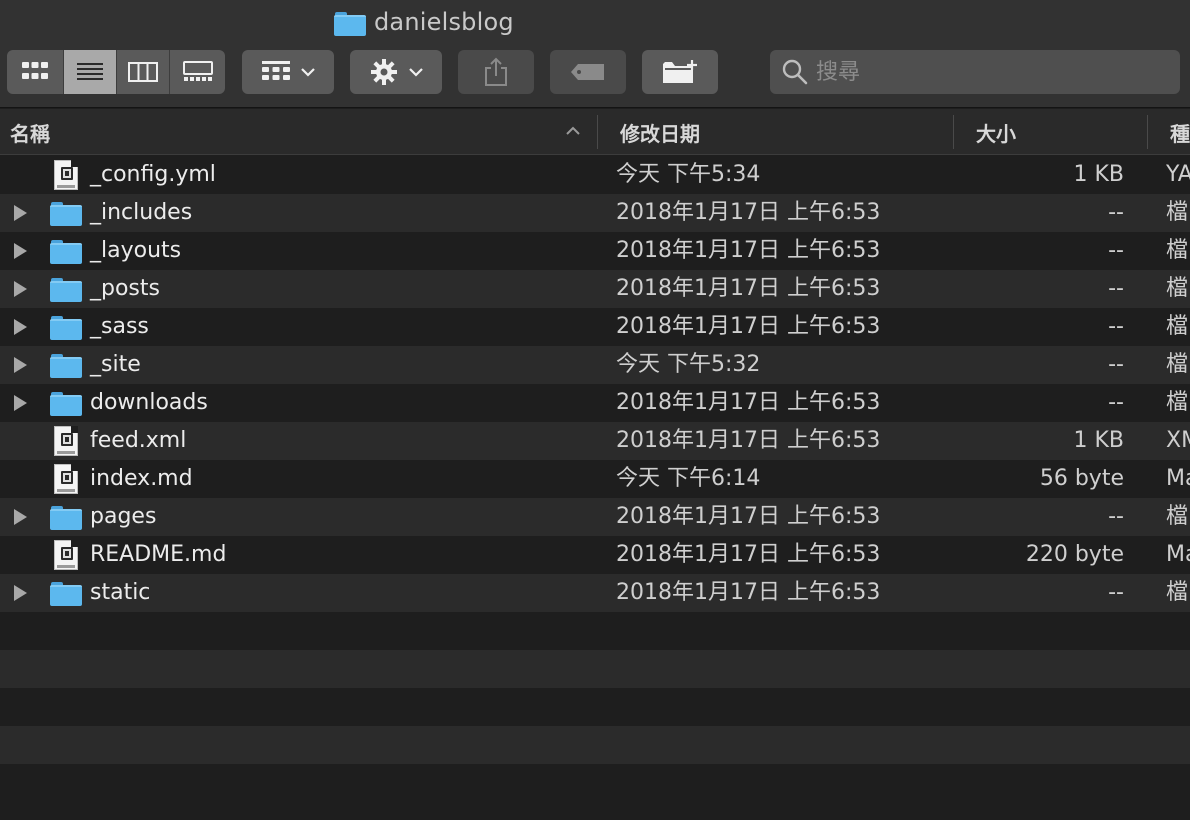  What do you see at coordinates (780, 132) in the screenshot?
I see `column-header-date: 修改日期` at bounding box center [780, 132].